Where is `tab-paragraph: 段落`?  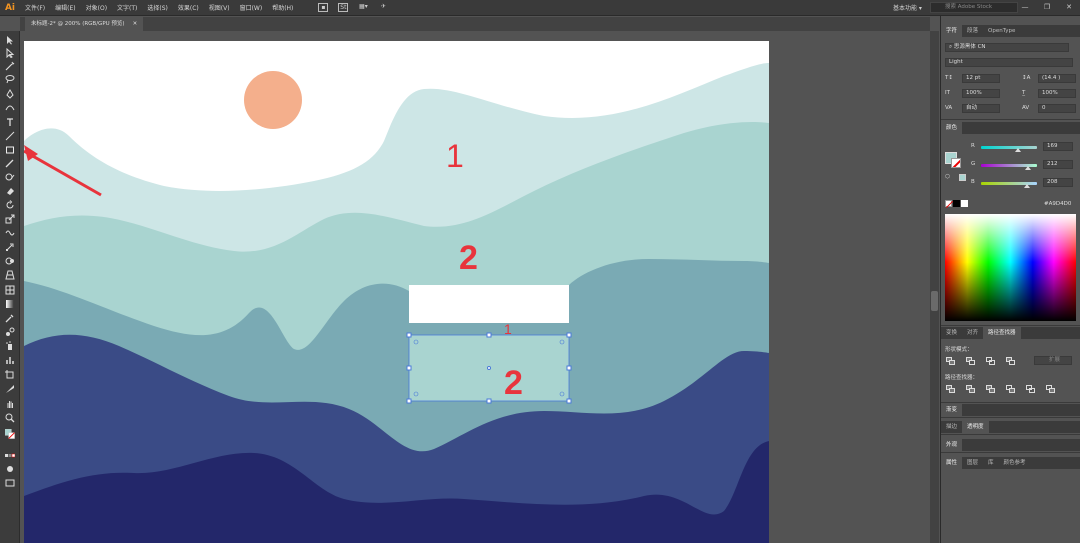 tab-paragraph: 段落 is located at coordinates (972, 31).